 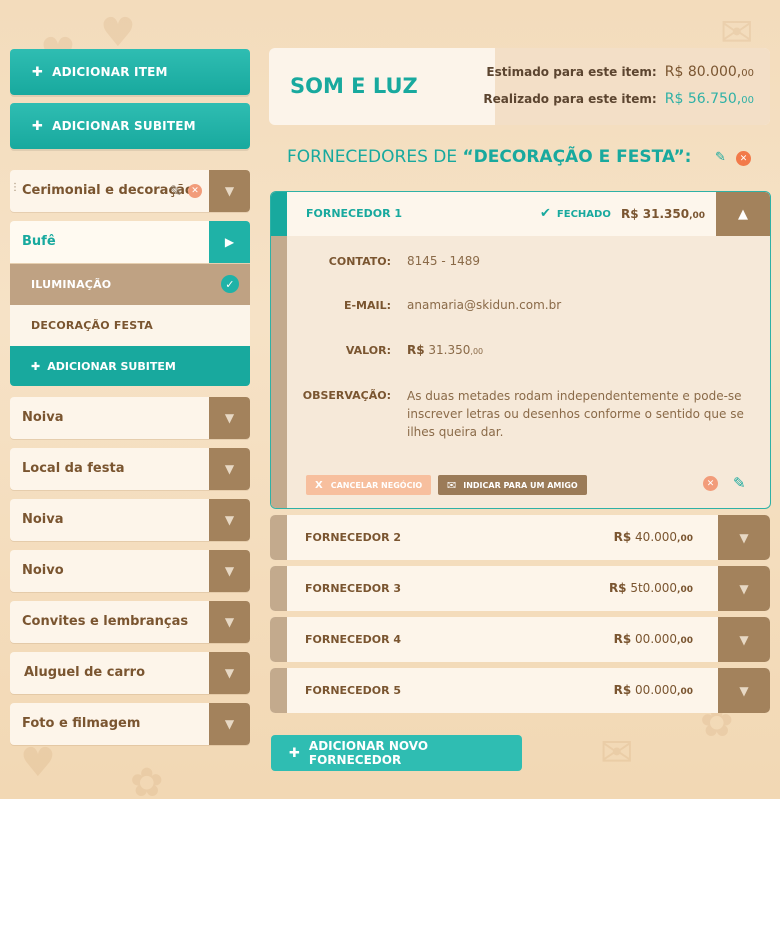 What do you see at coordinates (105, 621) in the screenshot?
I see `category-label: Convites e lembranças` at bounding box center [105, 621].